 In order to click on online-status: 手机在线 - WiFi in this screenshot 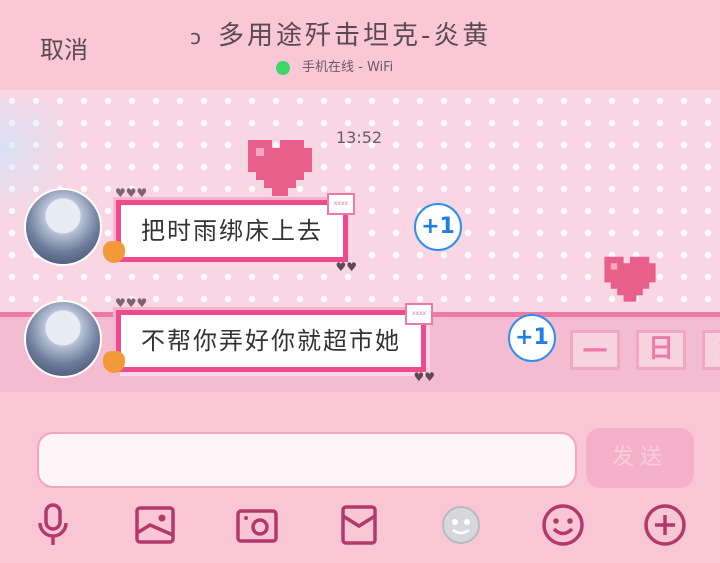, I will do `click(334, 65)`.